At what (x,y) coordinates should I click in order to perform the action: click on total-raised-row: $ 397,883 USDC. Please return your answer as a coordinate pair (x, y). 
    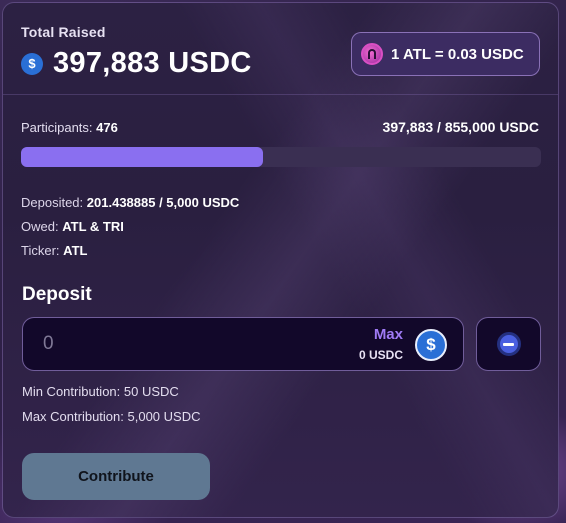
    Looking at the image, I should click on (136, 63).